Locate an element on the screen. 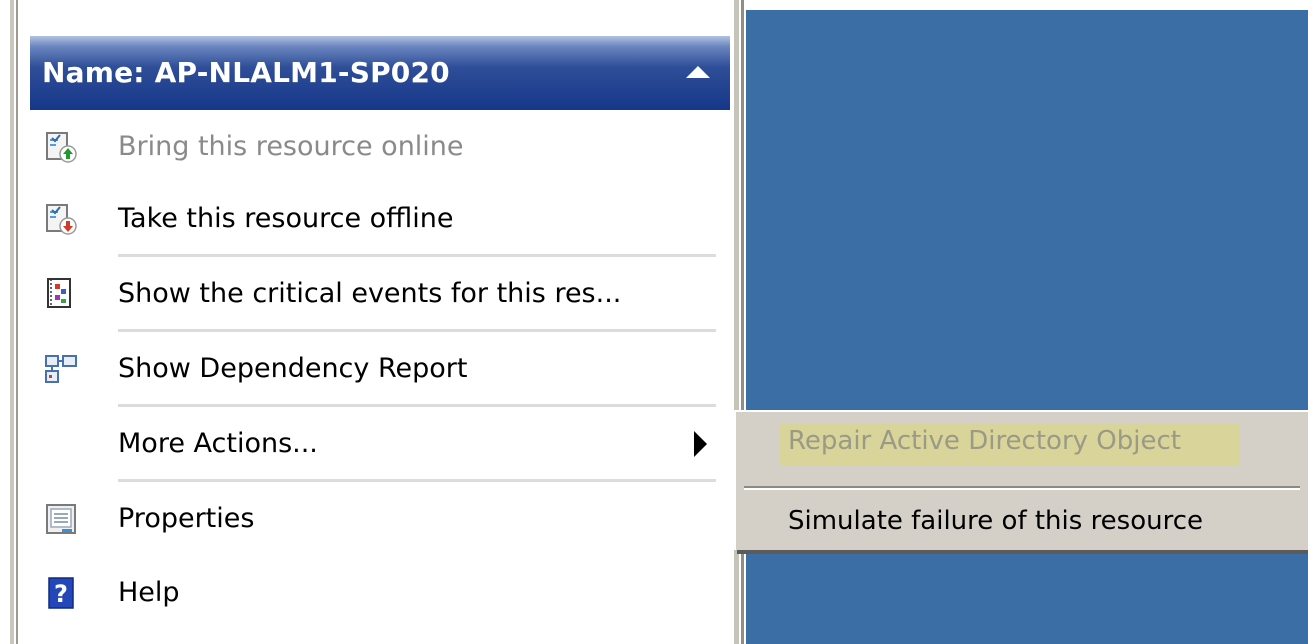 This screenshot has height=644, width=1308. action-help: ? Help is located at coordinates (373, 593).